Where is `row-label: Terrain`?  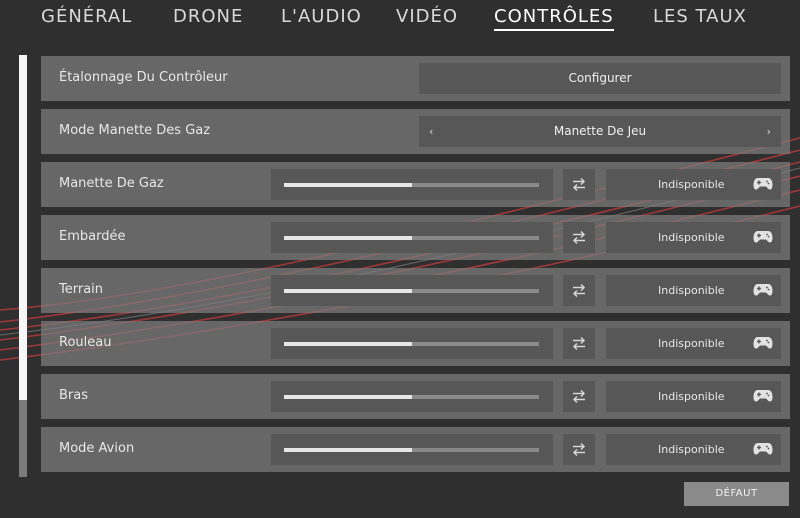 row-label: Terrain is located at coordinates (81, 289).